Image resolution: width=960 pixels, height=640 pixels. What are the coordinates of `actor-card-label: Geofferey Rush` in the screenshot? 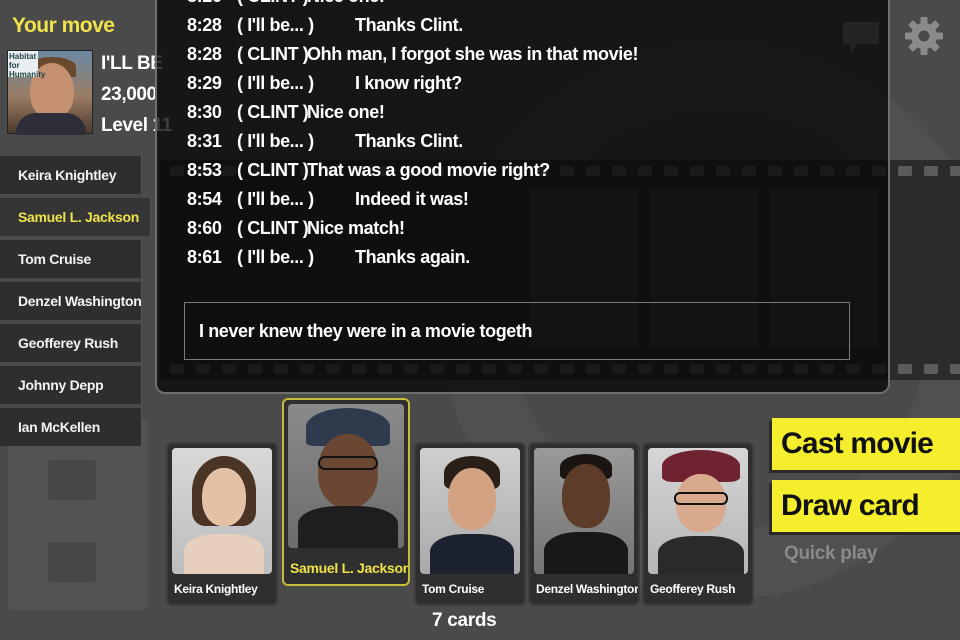 It's located at (693, 589).